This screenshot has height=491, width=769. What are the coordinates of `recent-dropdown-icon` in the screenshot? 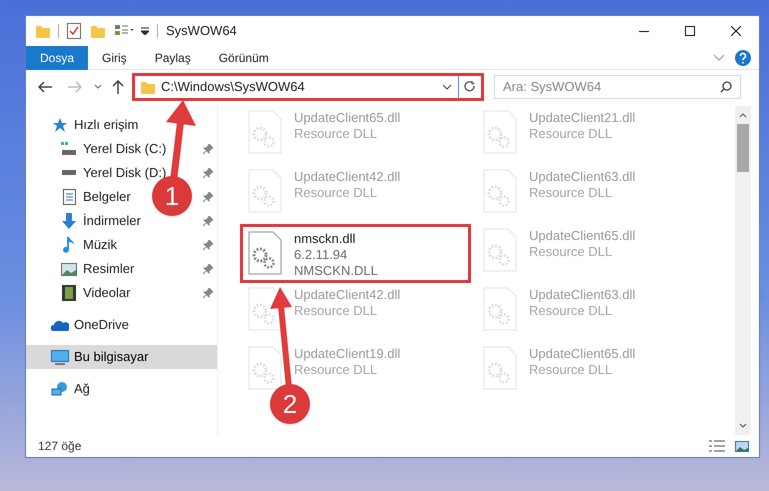 It's located at (98, 87).